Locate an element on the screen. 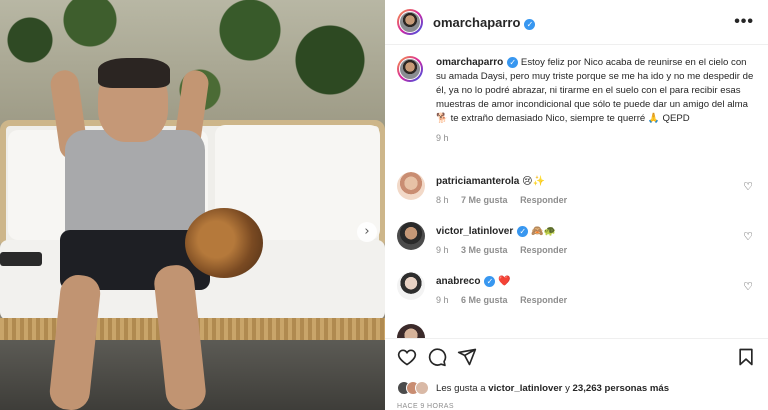 This screenshot has width=768, height=410. commenter-username: victor_latinlover is located at coordinates (474, 231).